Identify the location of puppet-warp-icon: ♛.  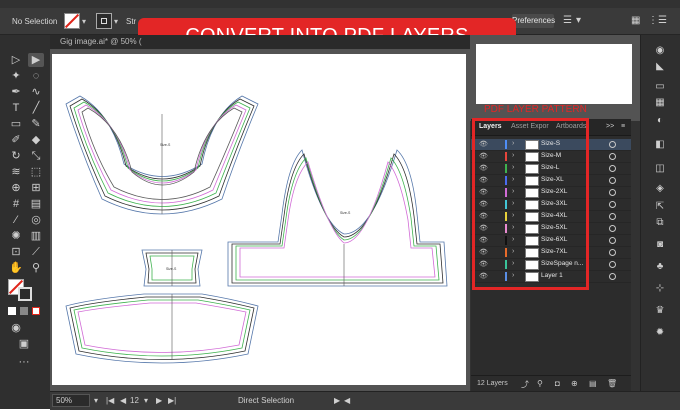
(660, 311).